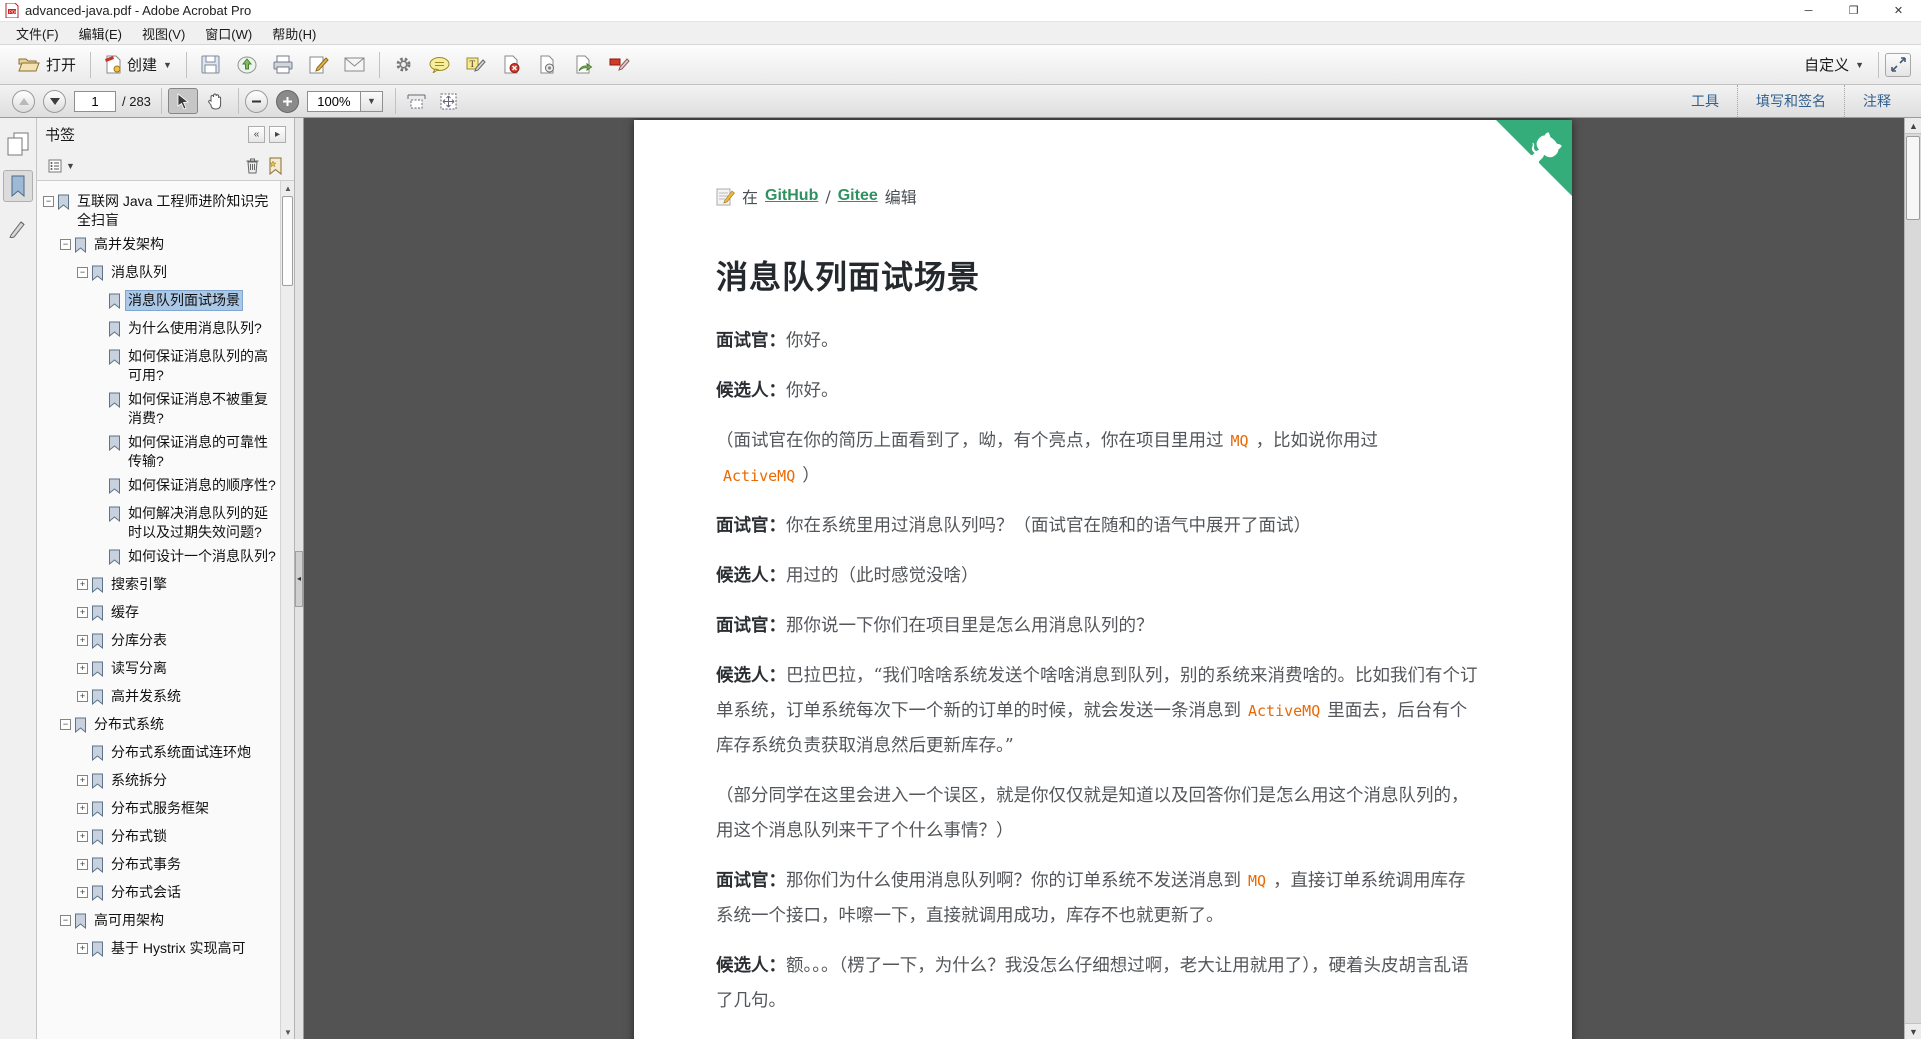  Describe the element at coordinates (139, 780) in the screenshot. I see `bookmark-label: 系统拆分` at that location.